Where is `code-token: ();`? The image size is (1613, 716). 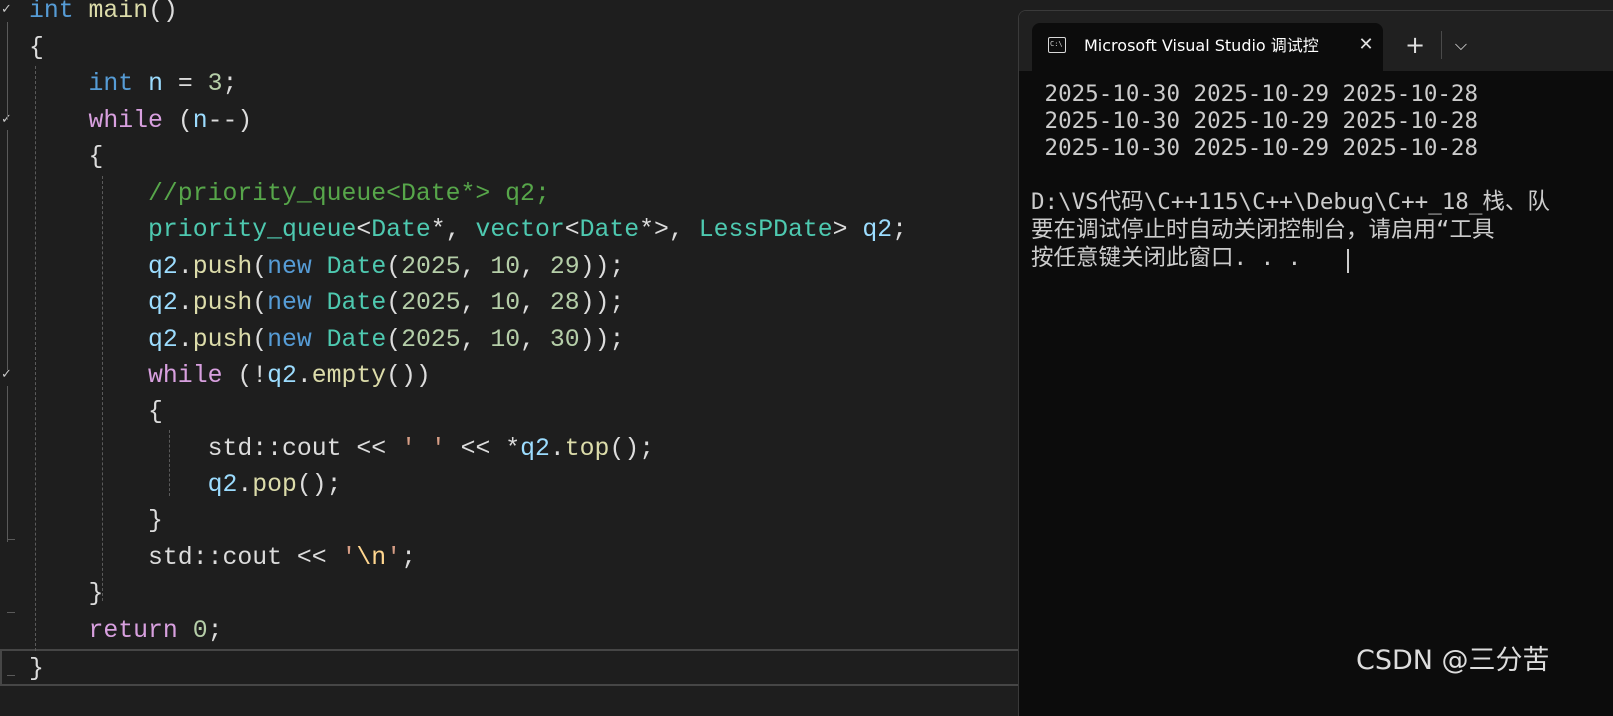 code-token: (); is located at coordinates (319, 485).